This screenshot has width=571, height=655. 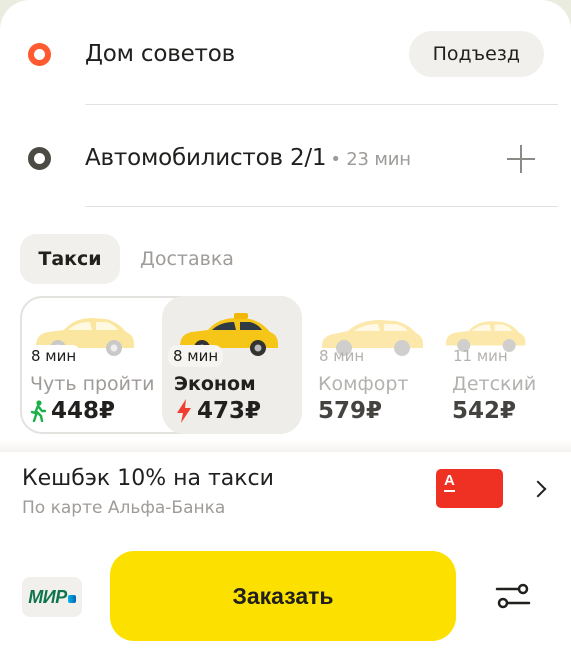 What do you see at coordinates (215, 384) in the screenshot?
I see `tariff-name: Эконом` at bounding box center [215, 384].